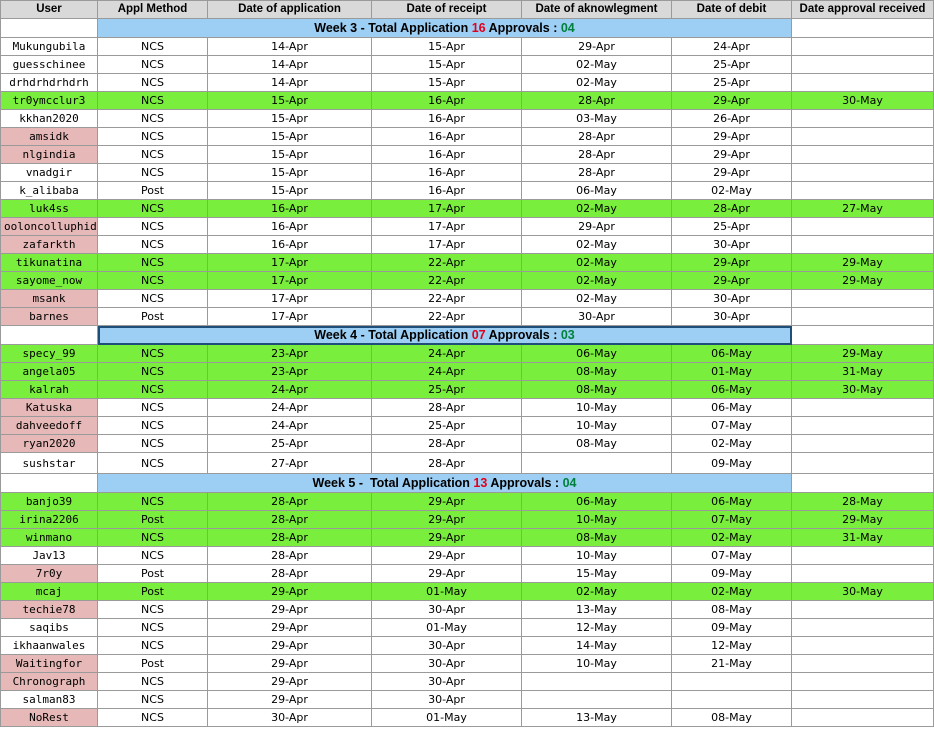 This screenshot has height=731, width=934. I want to click on user-cell: nlgindia, so click(49, 154).